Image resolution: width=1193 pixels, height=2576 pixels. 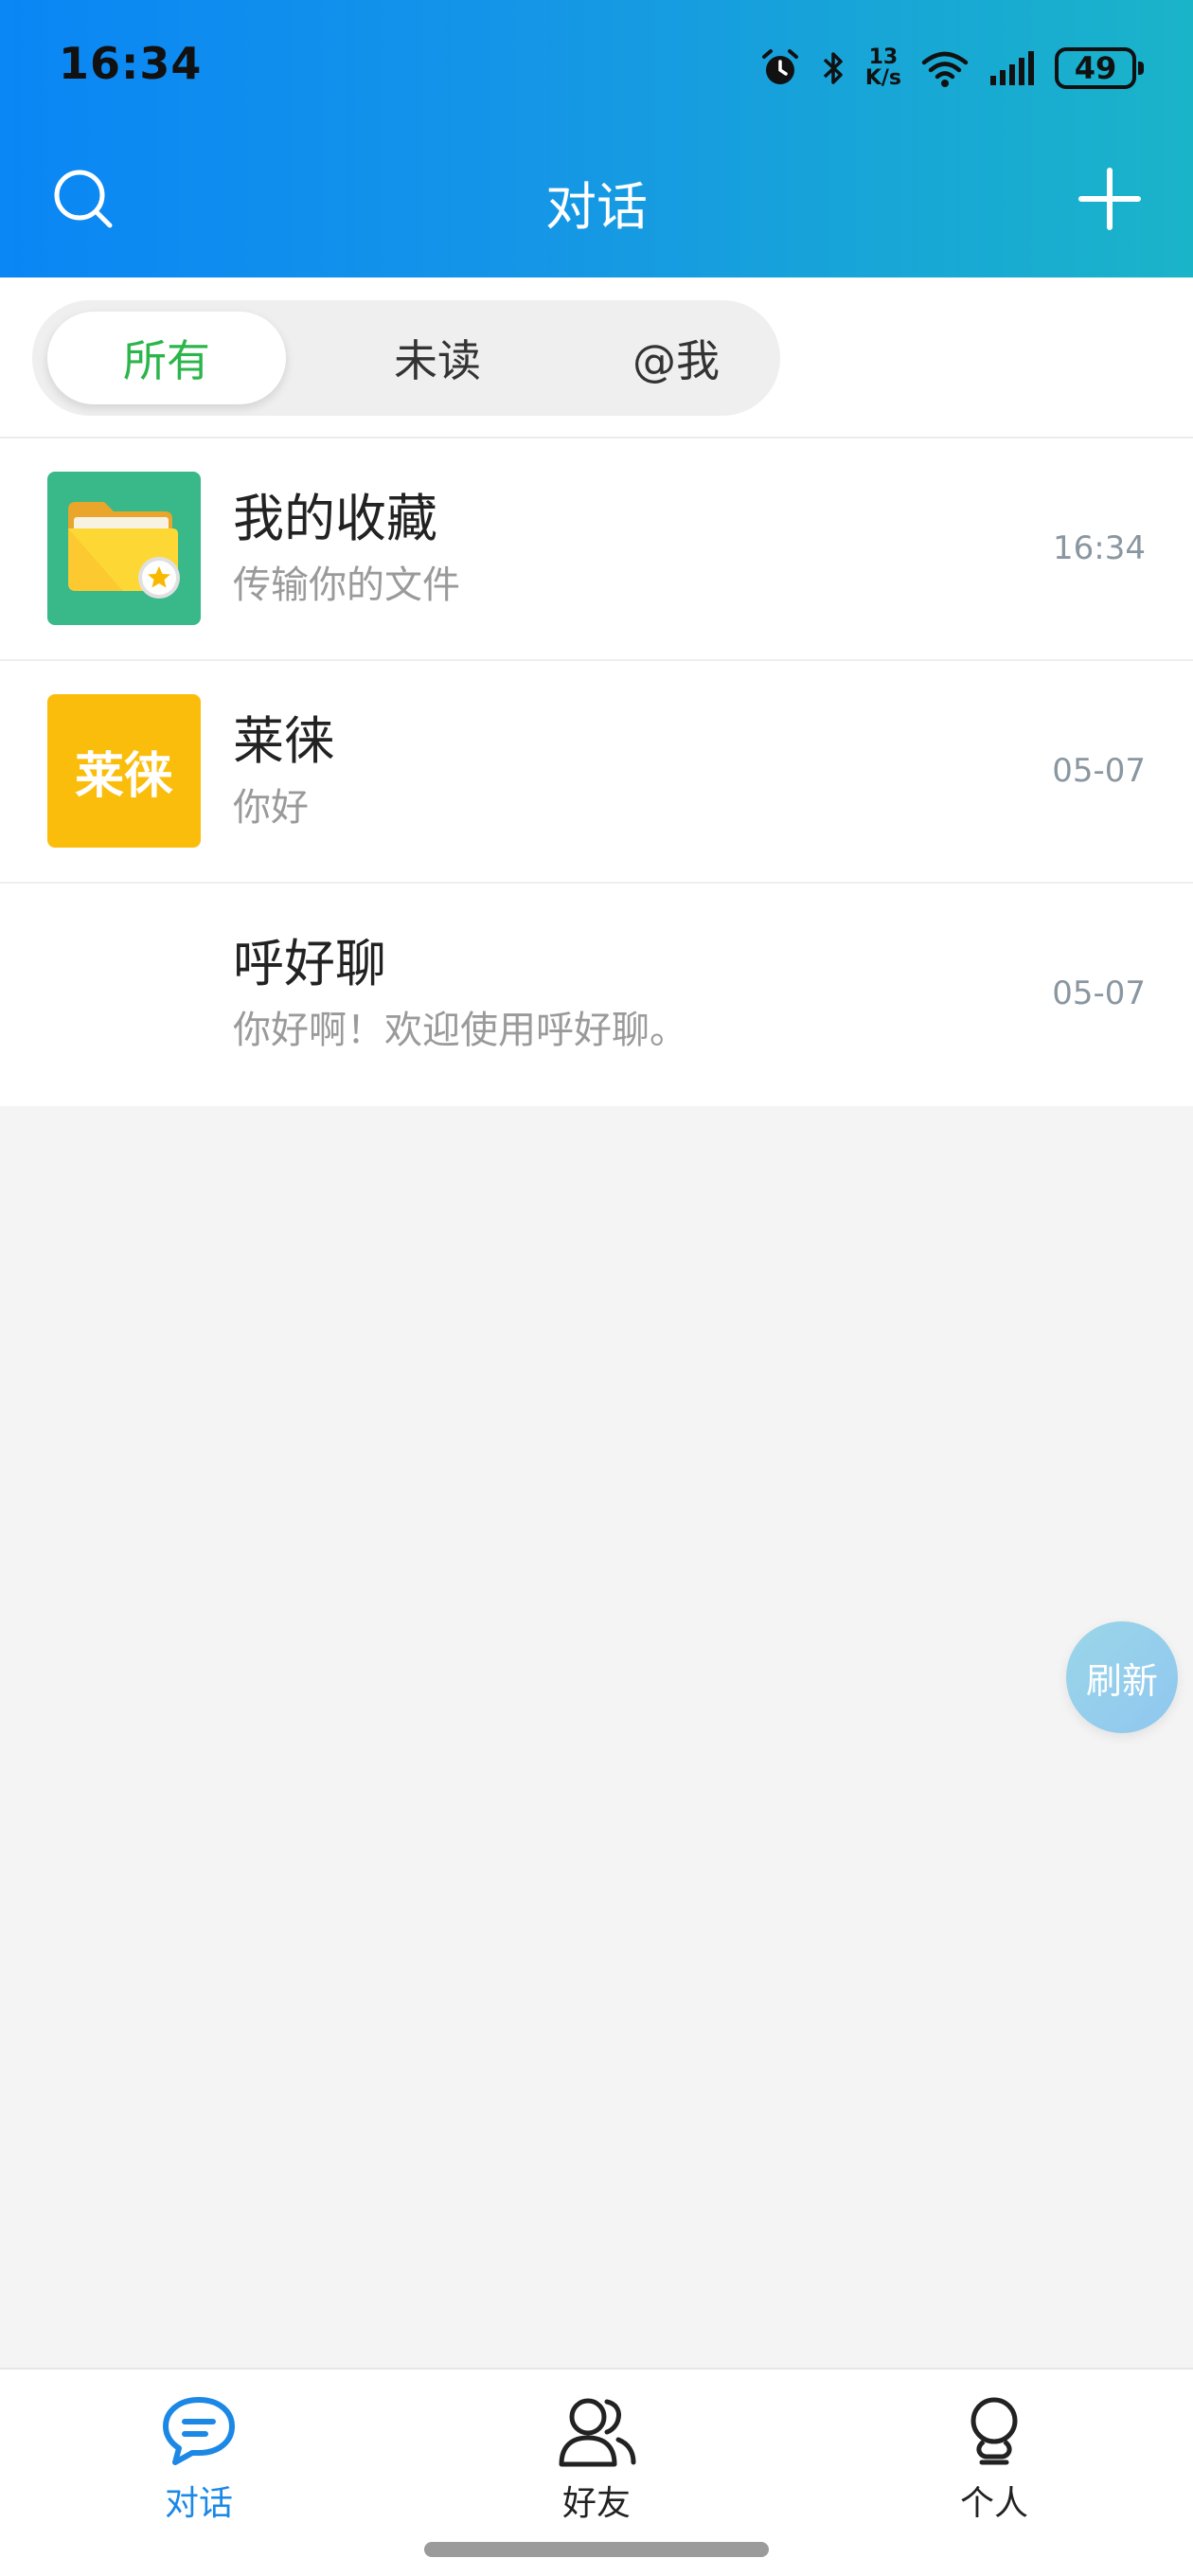 I want to click on filter-area: 所有 未读 @我, so click(x=596, y=357).